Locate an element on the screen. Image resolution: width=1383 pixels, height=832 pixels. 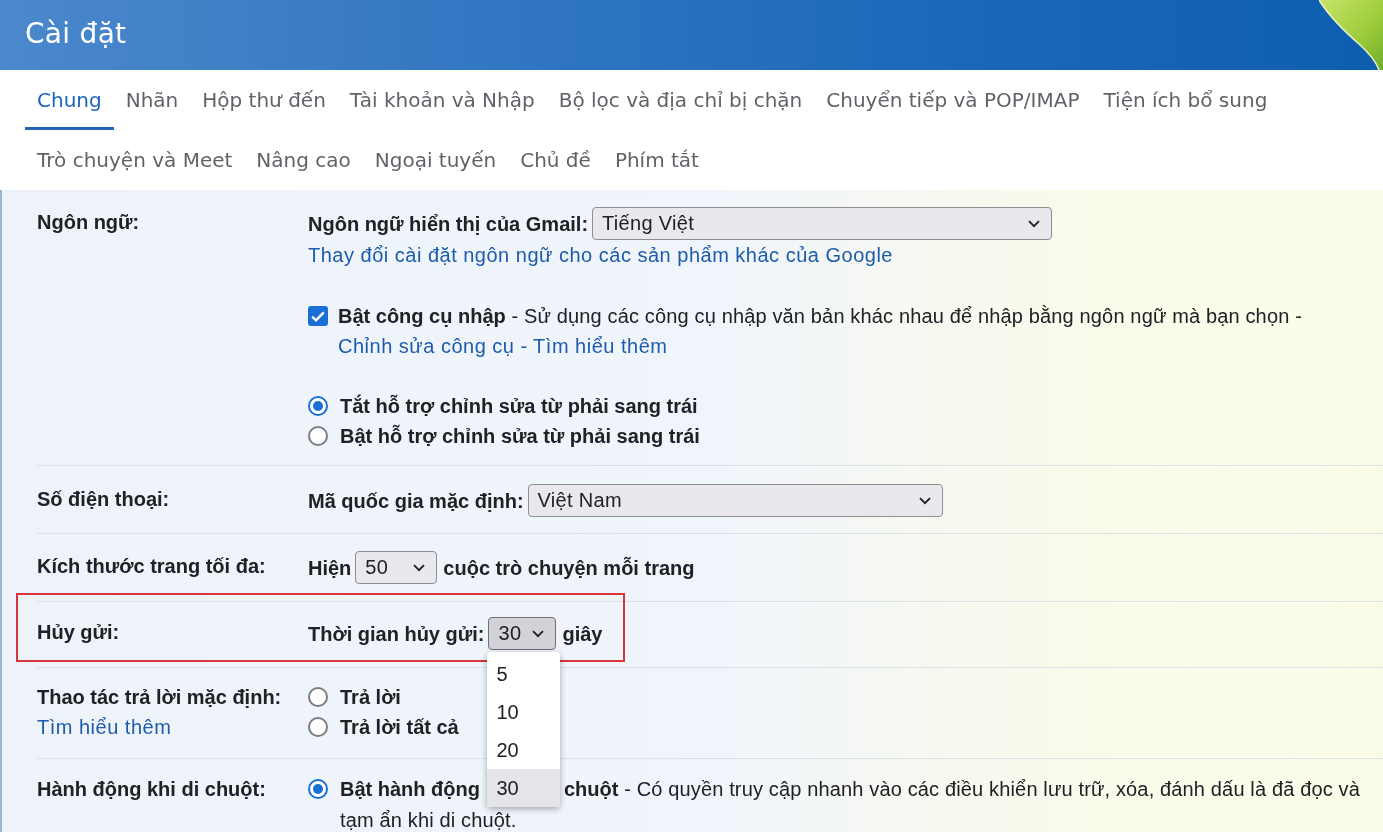
setting-label: Hủy gửi: is located at coordinates (79, 632).